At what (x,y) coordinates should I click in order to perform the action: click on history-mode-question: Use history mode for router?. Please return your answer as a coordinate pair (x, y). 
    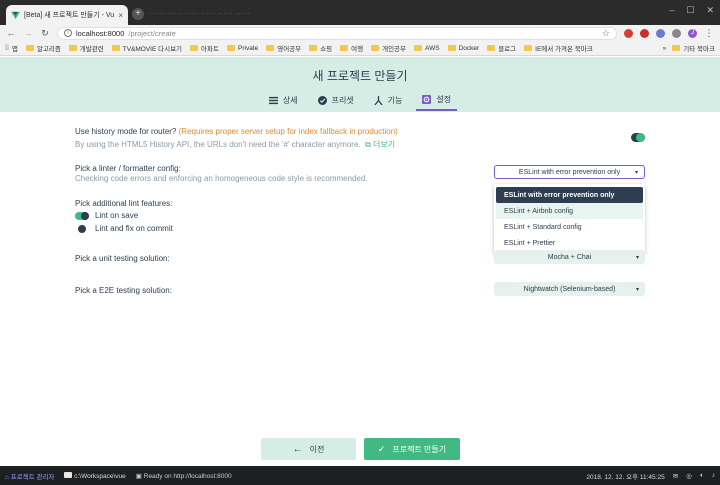
    Looking at the image, I should click on (126, 131).